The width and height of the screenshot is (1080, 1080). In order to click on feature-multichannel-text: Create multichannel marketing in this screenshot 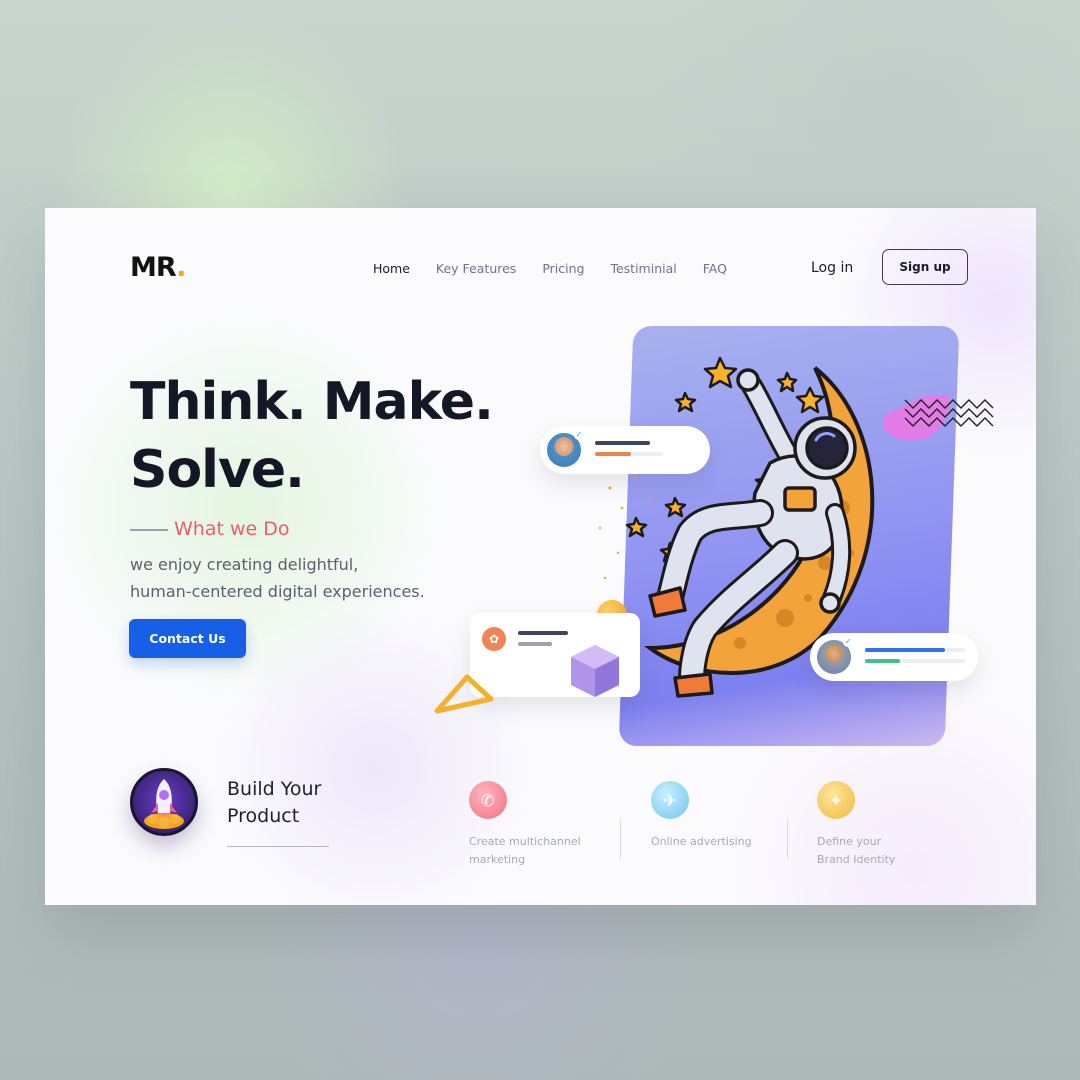, I will do `click(544, 851)`.